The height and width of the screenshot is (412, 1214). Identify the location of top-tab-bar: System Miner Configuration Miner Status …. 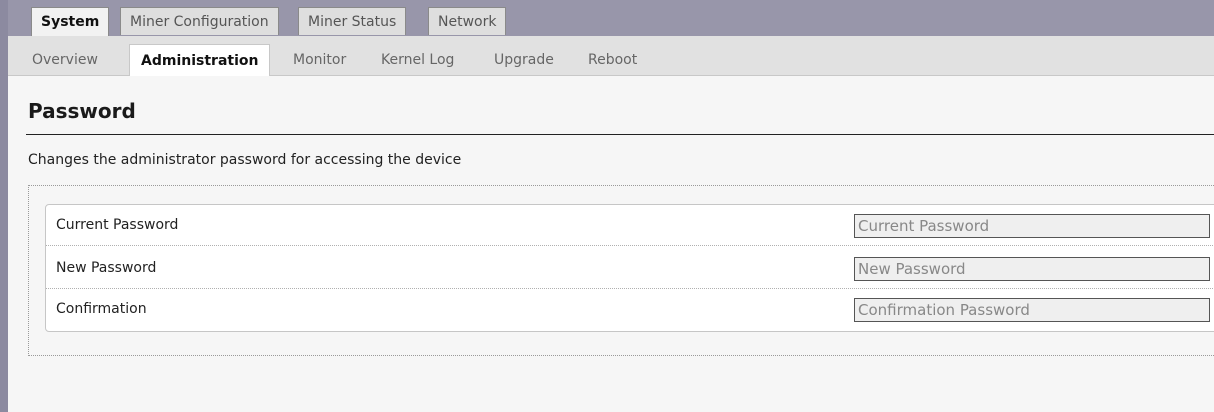
(611, 18).